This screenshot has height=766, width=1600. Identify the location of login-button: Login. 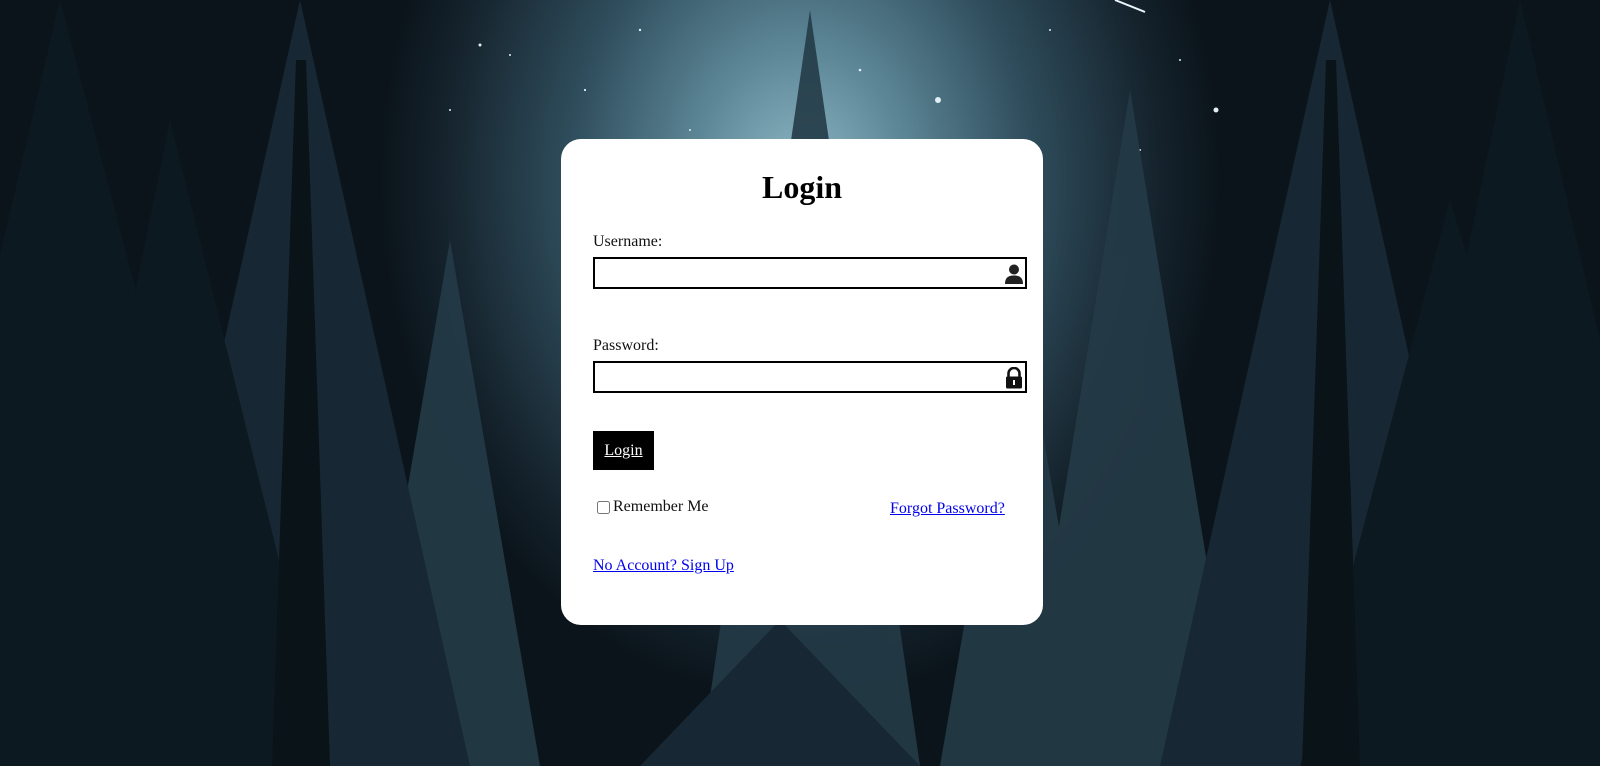
(623, 450).